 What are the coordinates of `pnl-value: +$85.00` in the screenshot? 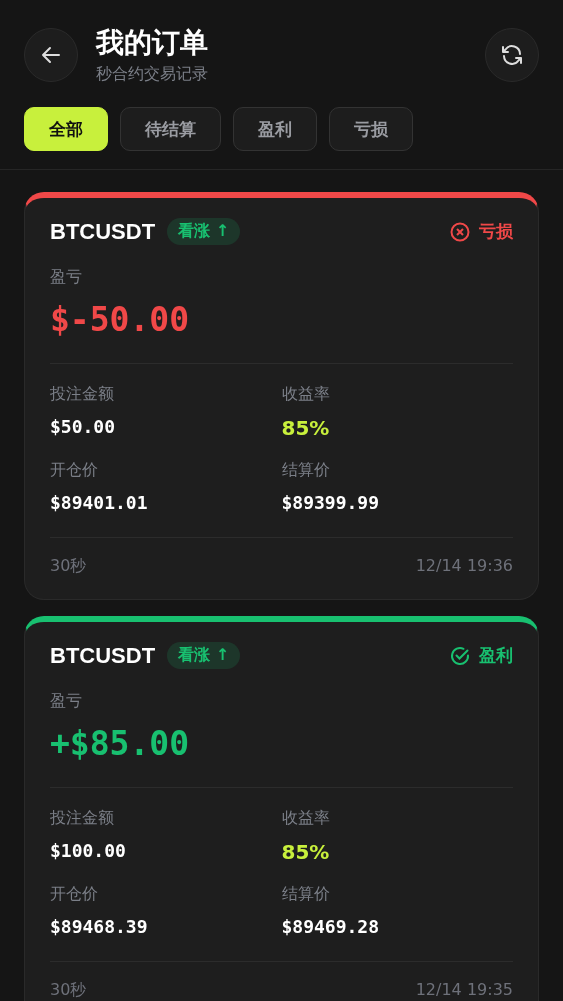 It's located at (120, 743).